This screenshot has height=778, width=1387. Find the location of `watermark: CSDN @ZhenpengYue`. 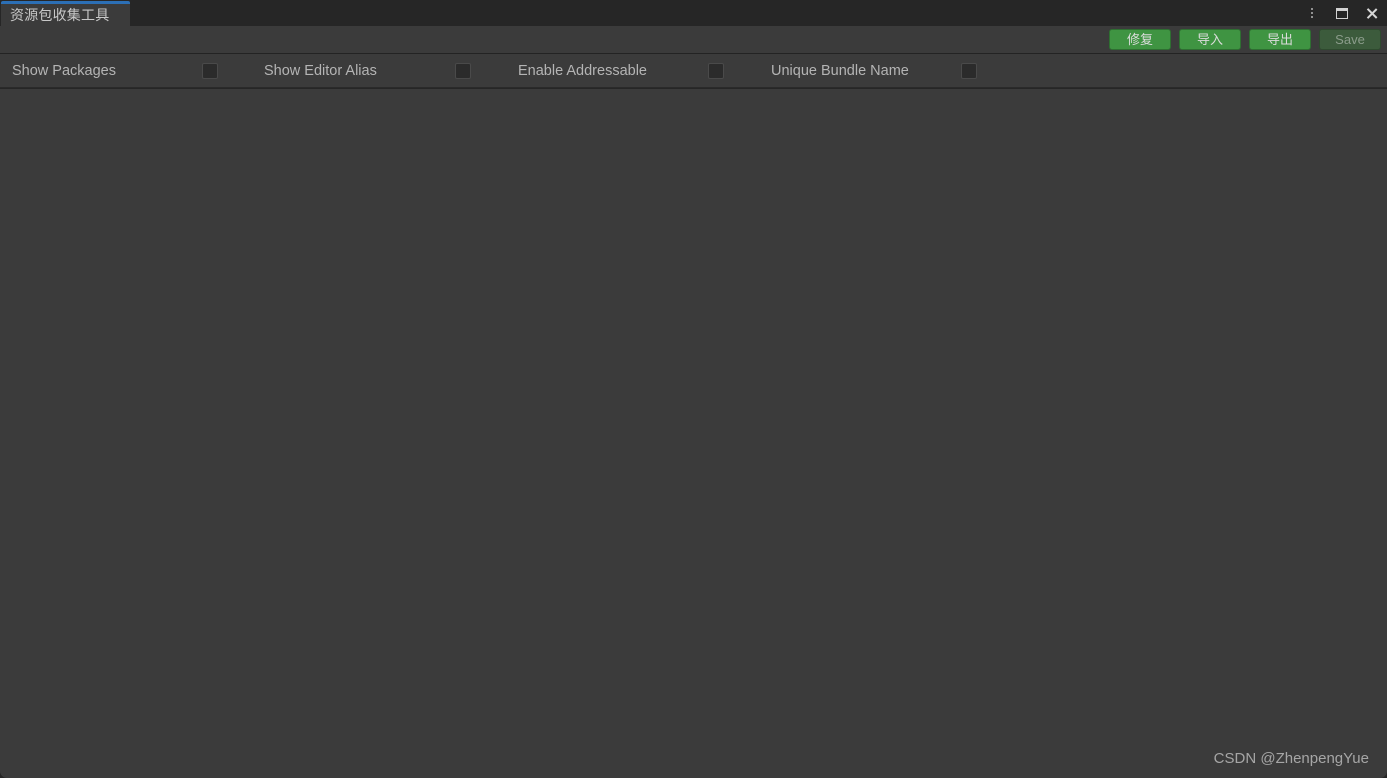

watermark: CSDN @ZhenpengYue is located at coordinates (1291, 758).